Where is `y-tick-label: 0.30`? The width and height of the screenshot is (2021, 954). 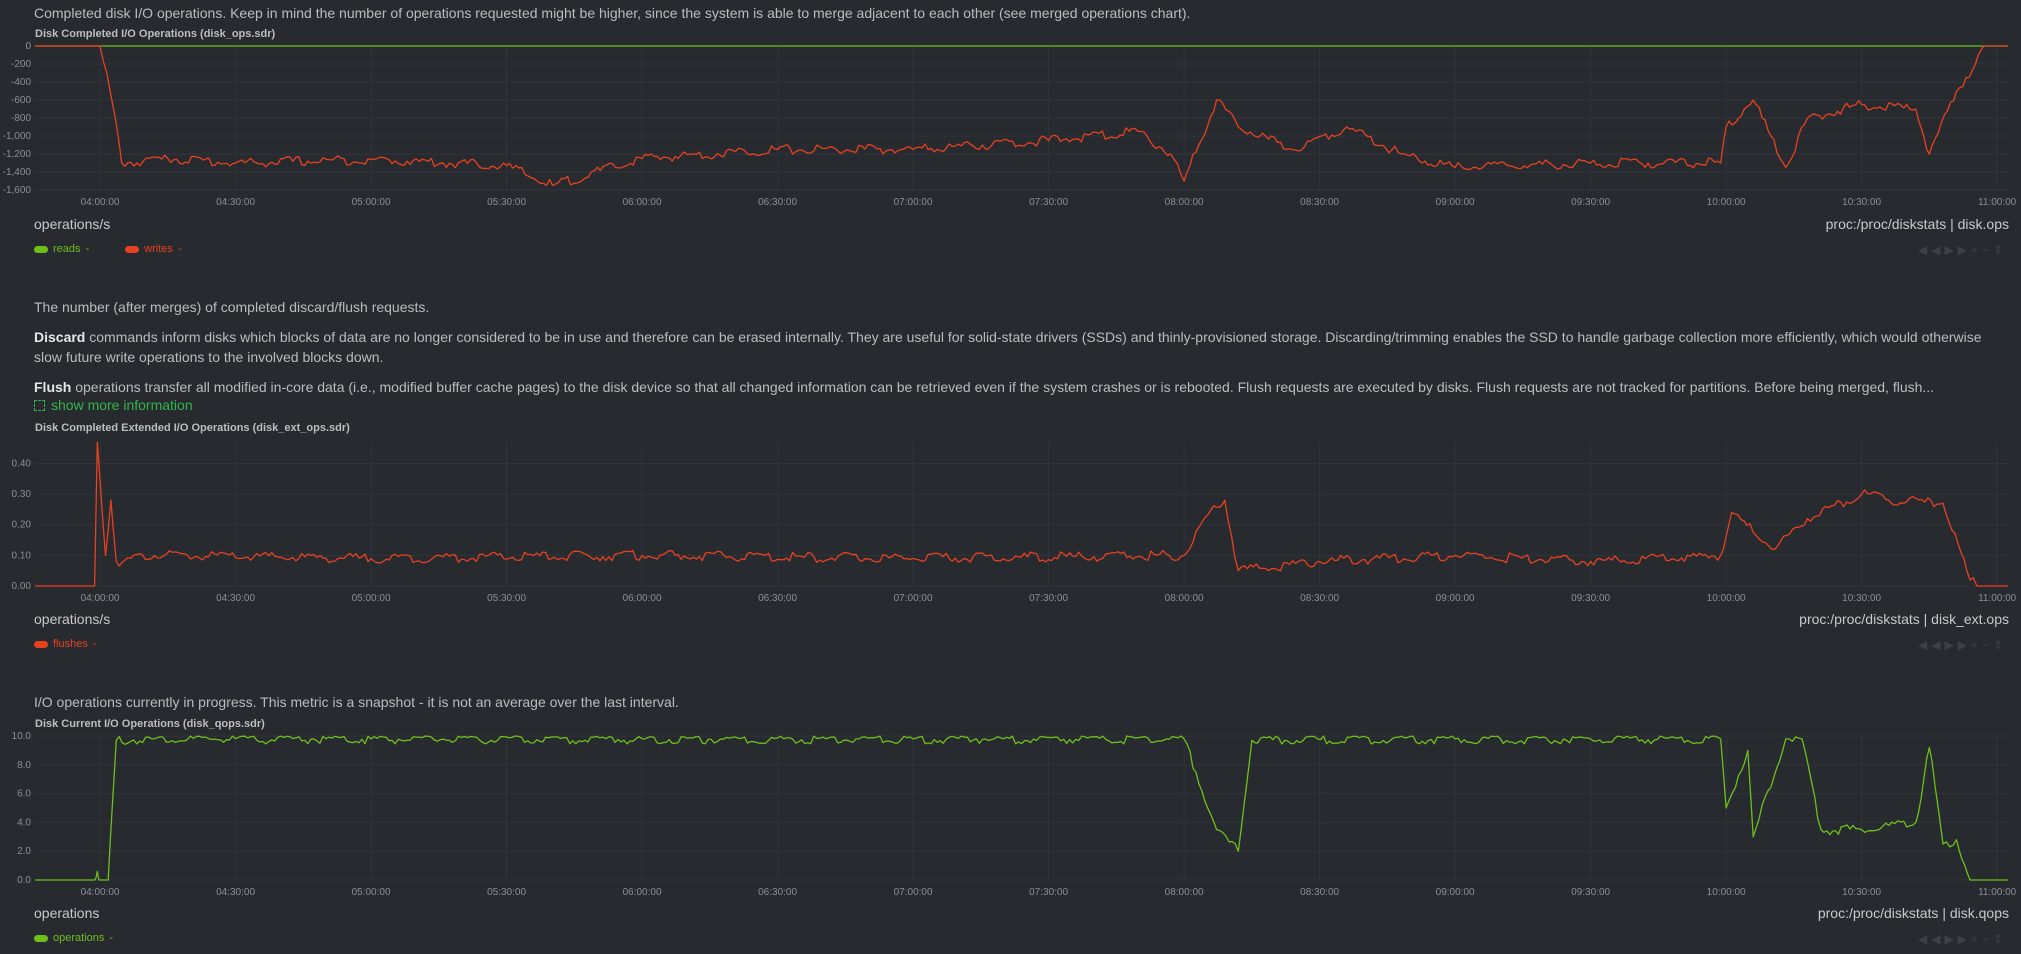 y-tick-label: 0.30 is located at coordinates (22, 494).